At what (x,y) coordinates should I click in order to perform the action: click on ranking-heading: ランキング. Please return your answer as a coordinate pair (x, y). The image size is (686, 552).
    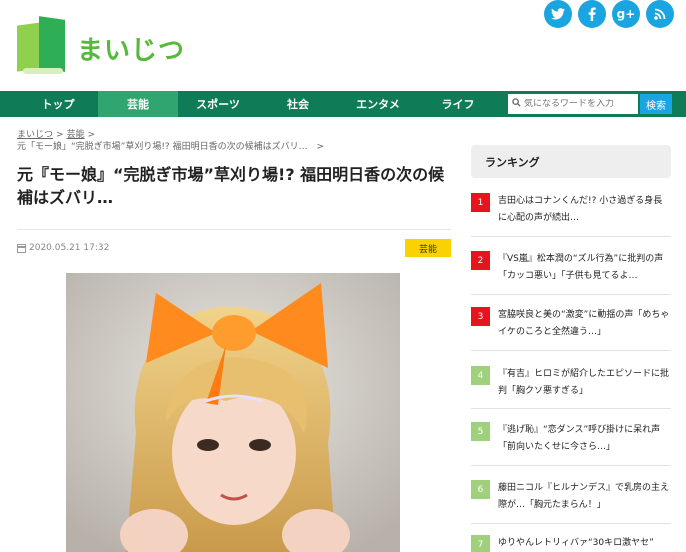
    Looking at the image, I should click on (571, 161).